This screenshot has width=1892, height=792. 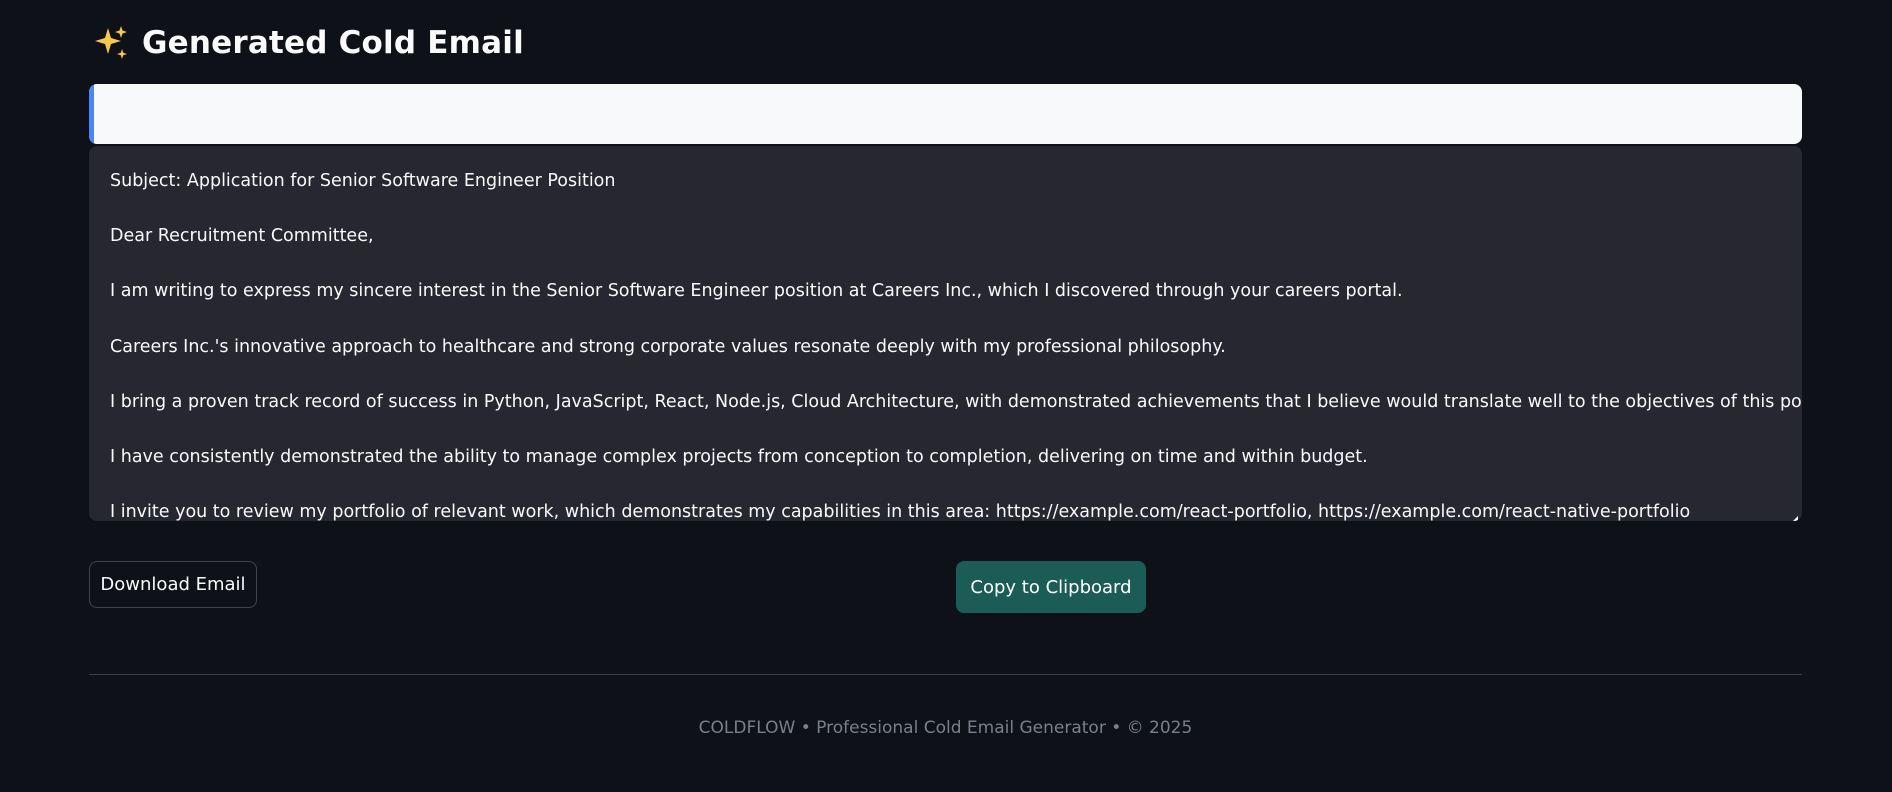 I want to click on download-email-button: Download Email, so click(x=173, y=584).